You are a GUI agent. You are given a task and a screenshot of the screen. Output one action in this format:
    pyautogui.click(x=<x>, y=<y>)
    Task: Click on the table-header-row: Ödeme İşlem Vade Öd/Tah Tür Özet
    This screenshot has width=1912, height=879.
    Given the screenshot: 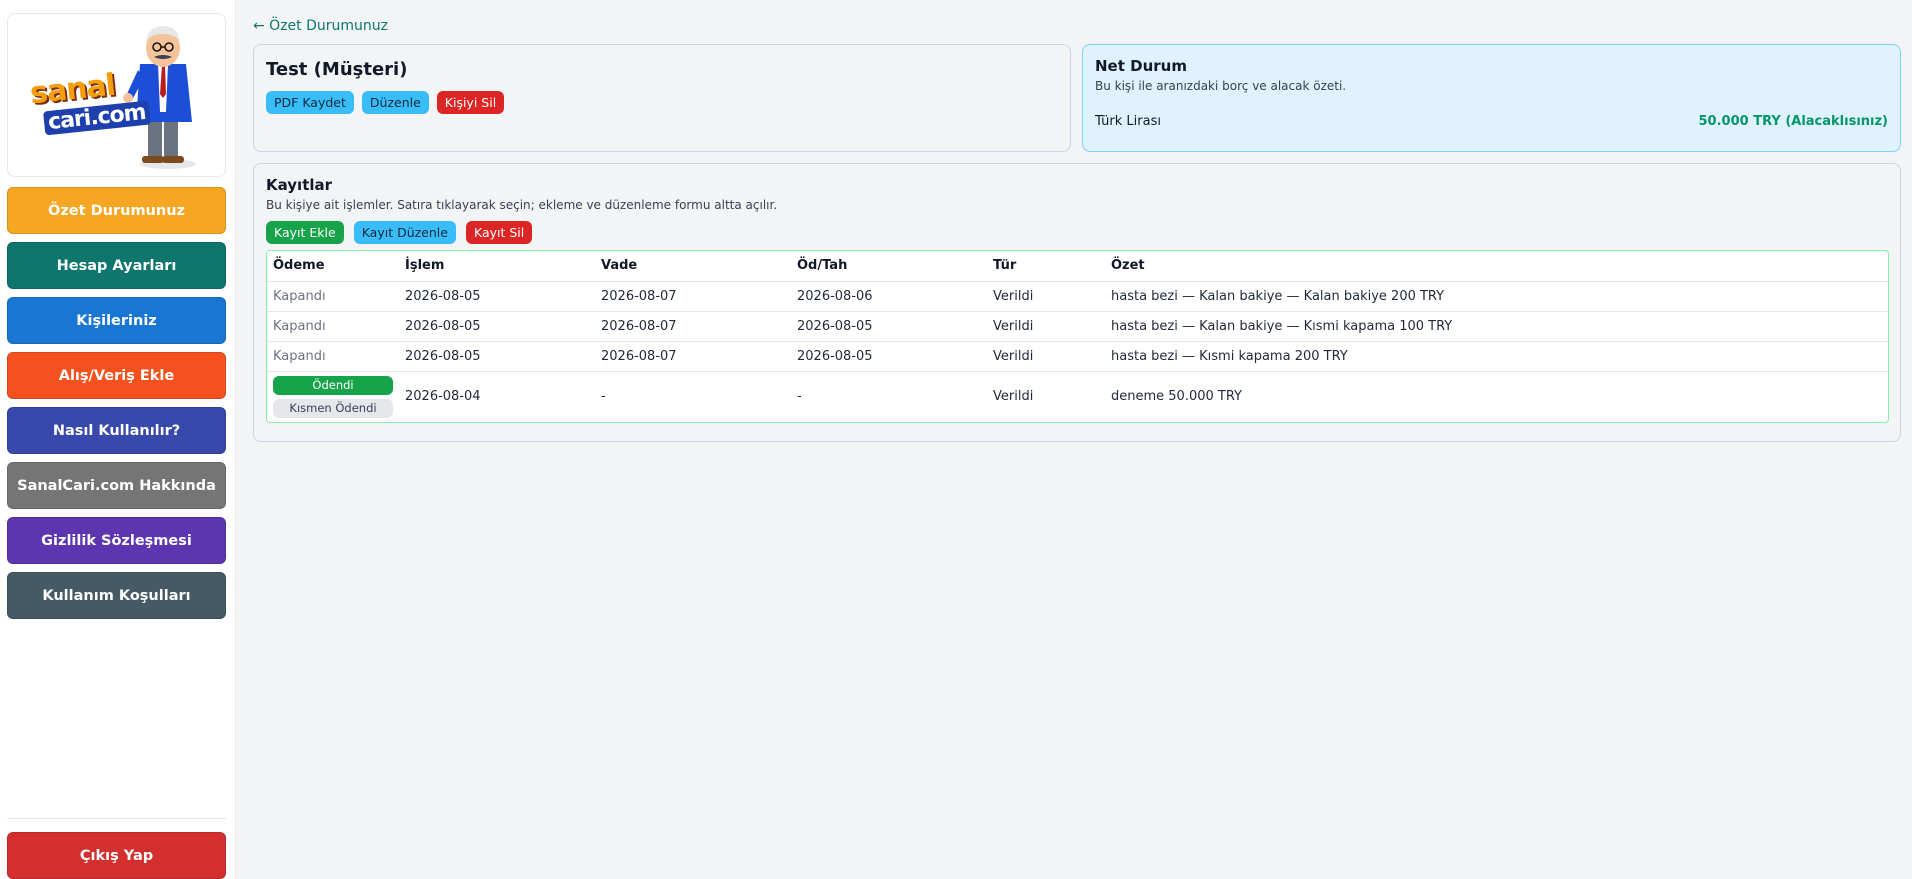 What is the action you would take?
    pyautogui.click(x=1077, y=266)
    